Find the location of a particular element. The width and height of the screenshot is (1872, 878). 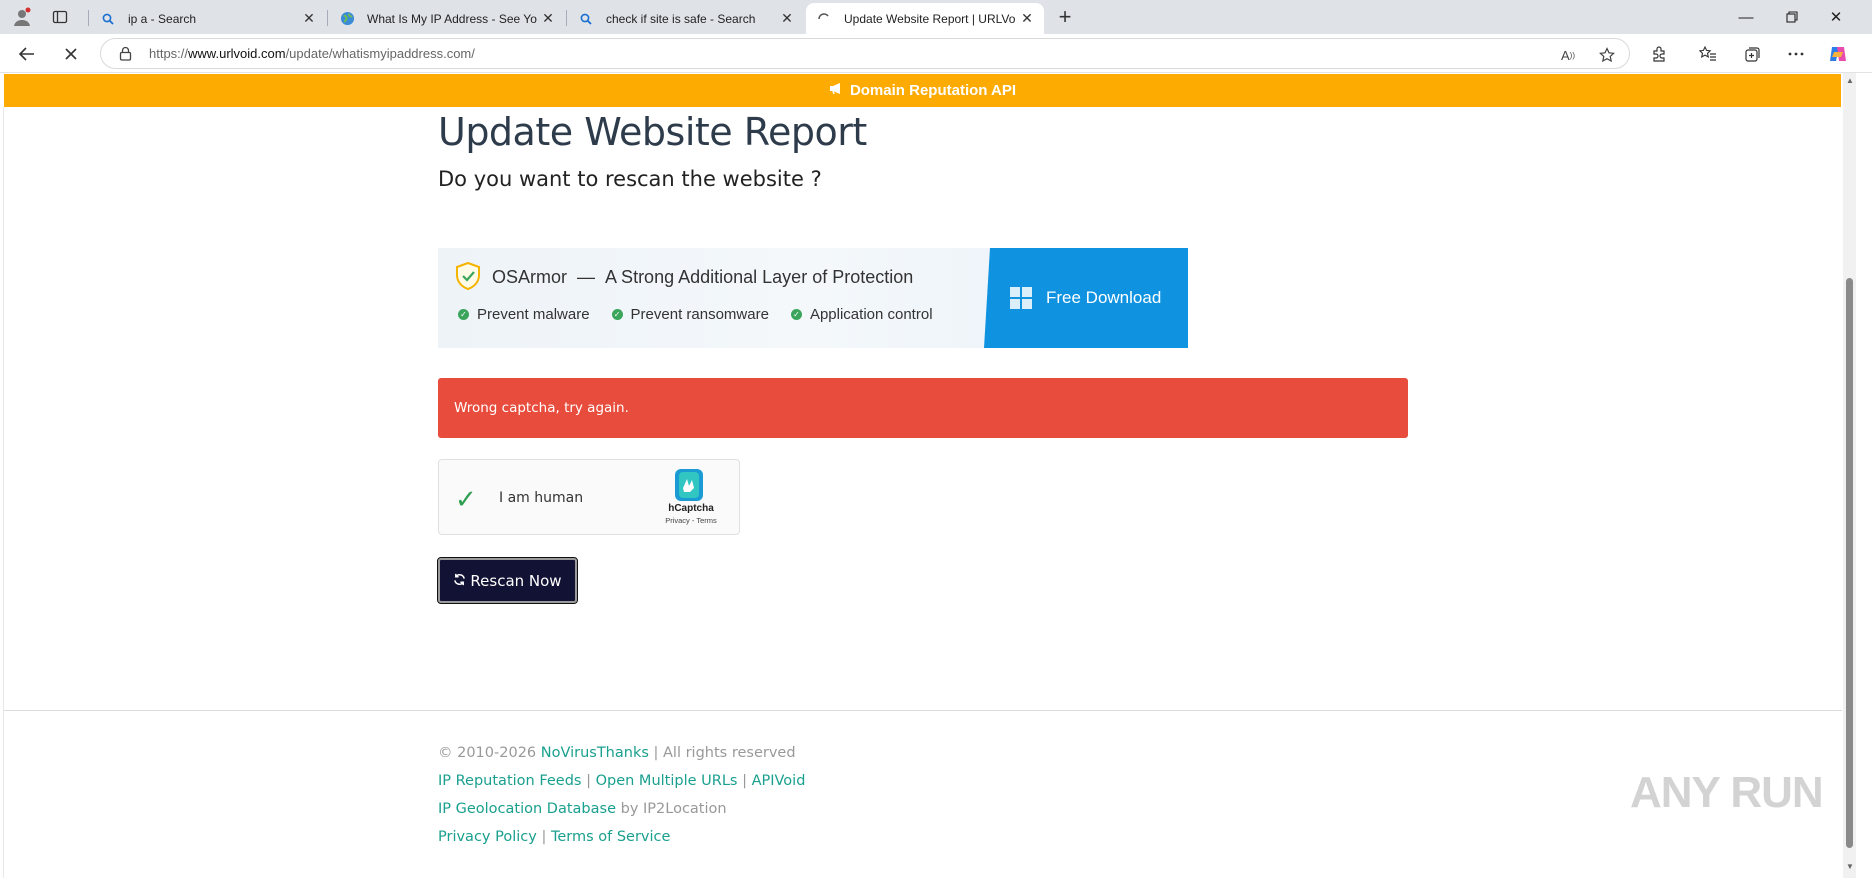

collections-icon is located at coordinates (1753, 54).